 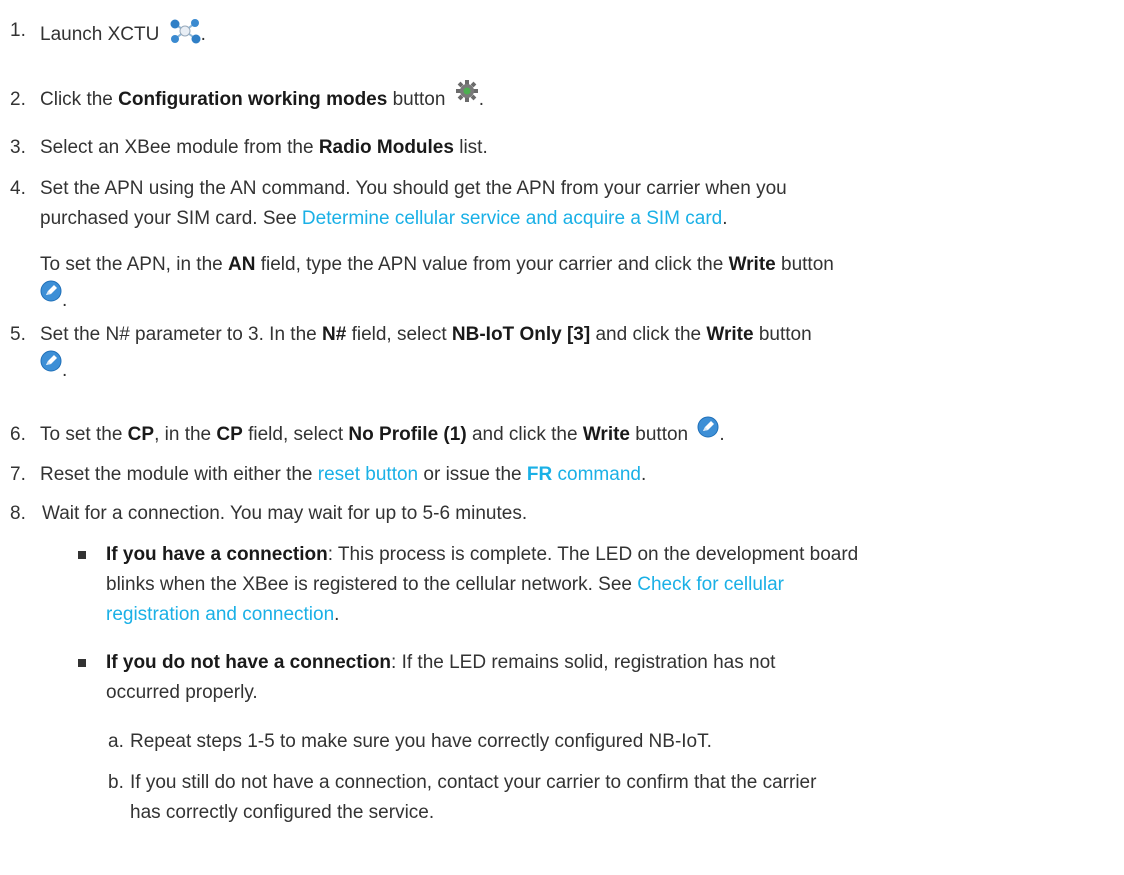 What do you see at coordinates (282, 812) in the screenshot?
I see `sub-step-text-b: has correctly configured the service.` at bounding box center [282, 812].